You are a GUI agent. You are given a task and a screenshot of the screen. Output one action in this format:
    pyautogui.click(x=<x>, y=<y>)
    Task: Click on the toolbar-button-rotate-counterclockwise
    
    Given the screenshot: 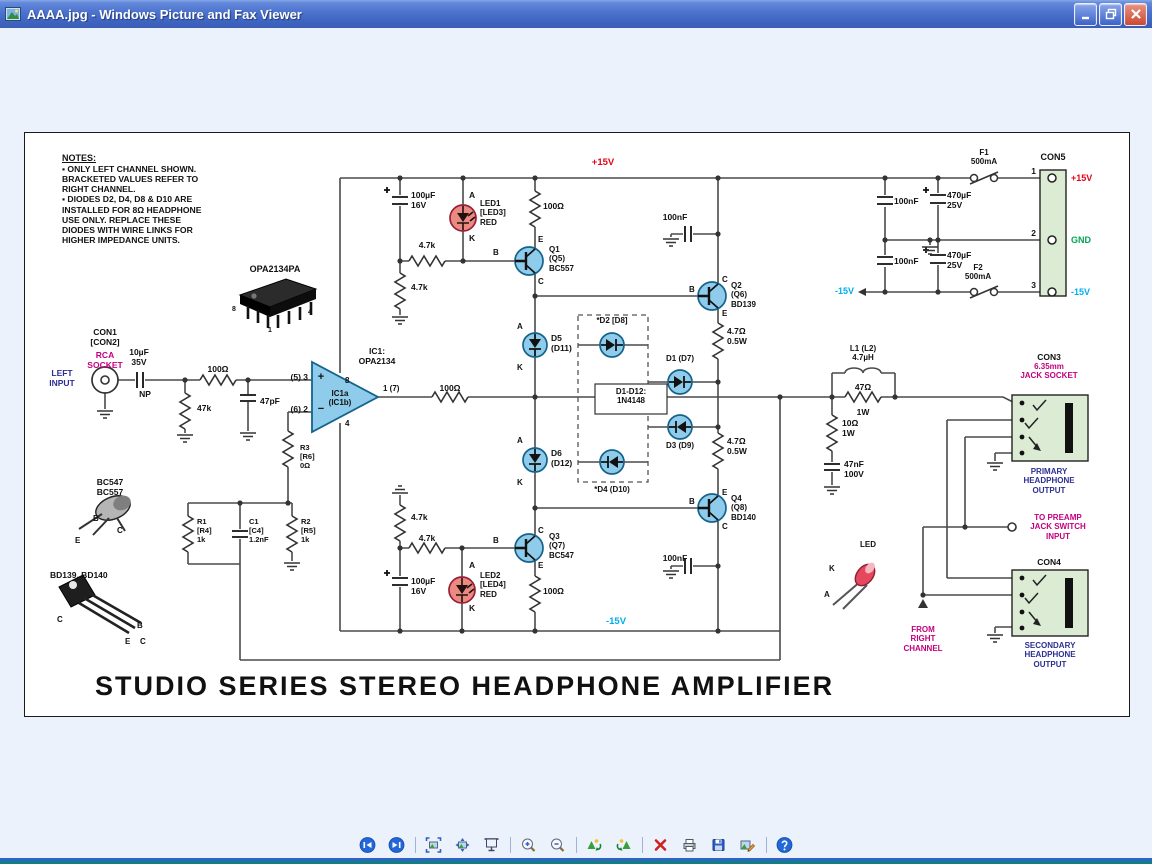 What is the action you would take?
    pyautogui.click(x=624, y=845)
    